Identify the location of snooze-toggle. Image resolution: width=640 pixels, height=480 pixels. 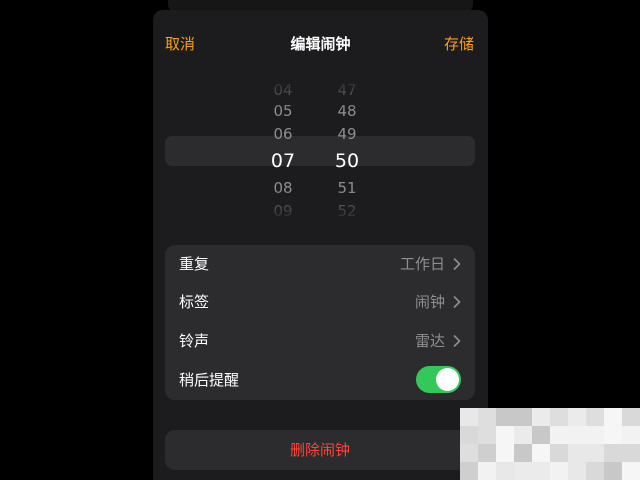
(438, 379).